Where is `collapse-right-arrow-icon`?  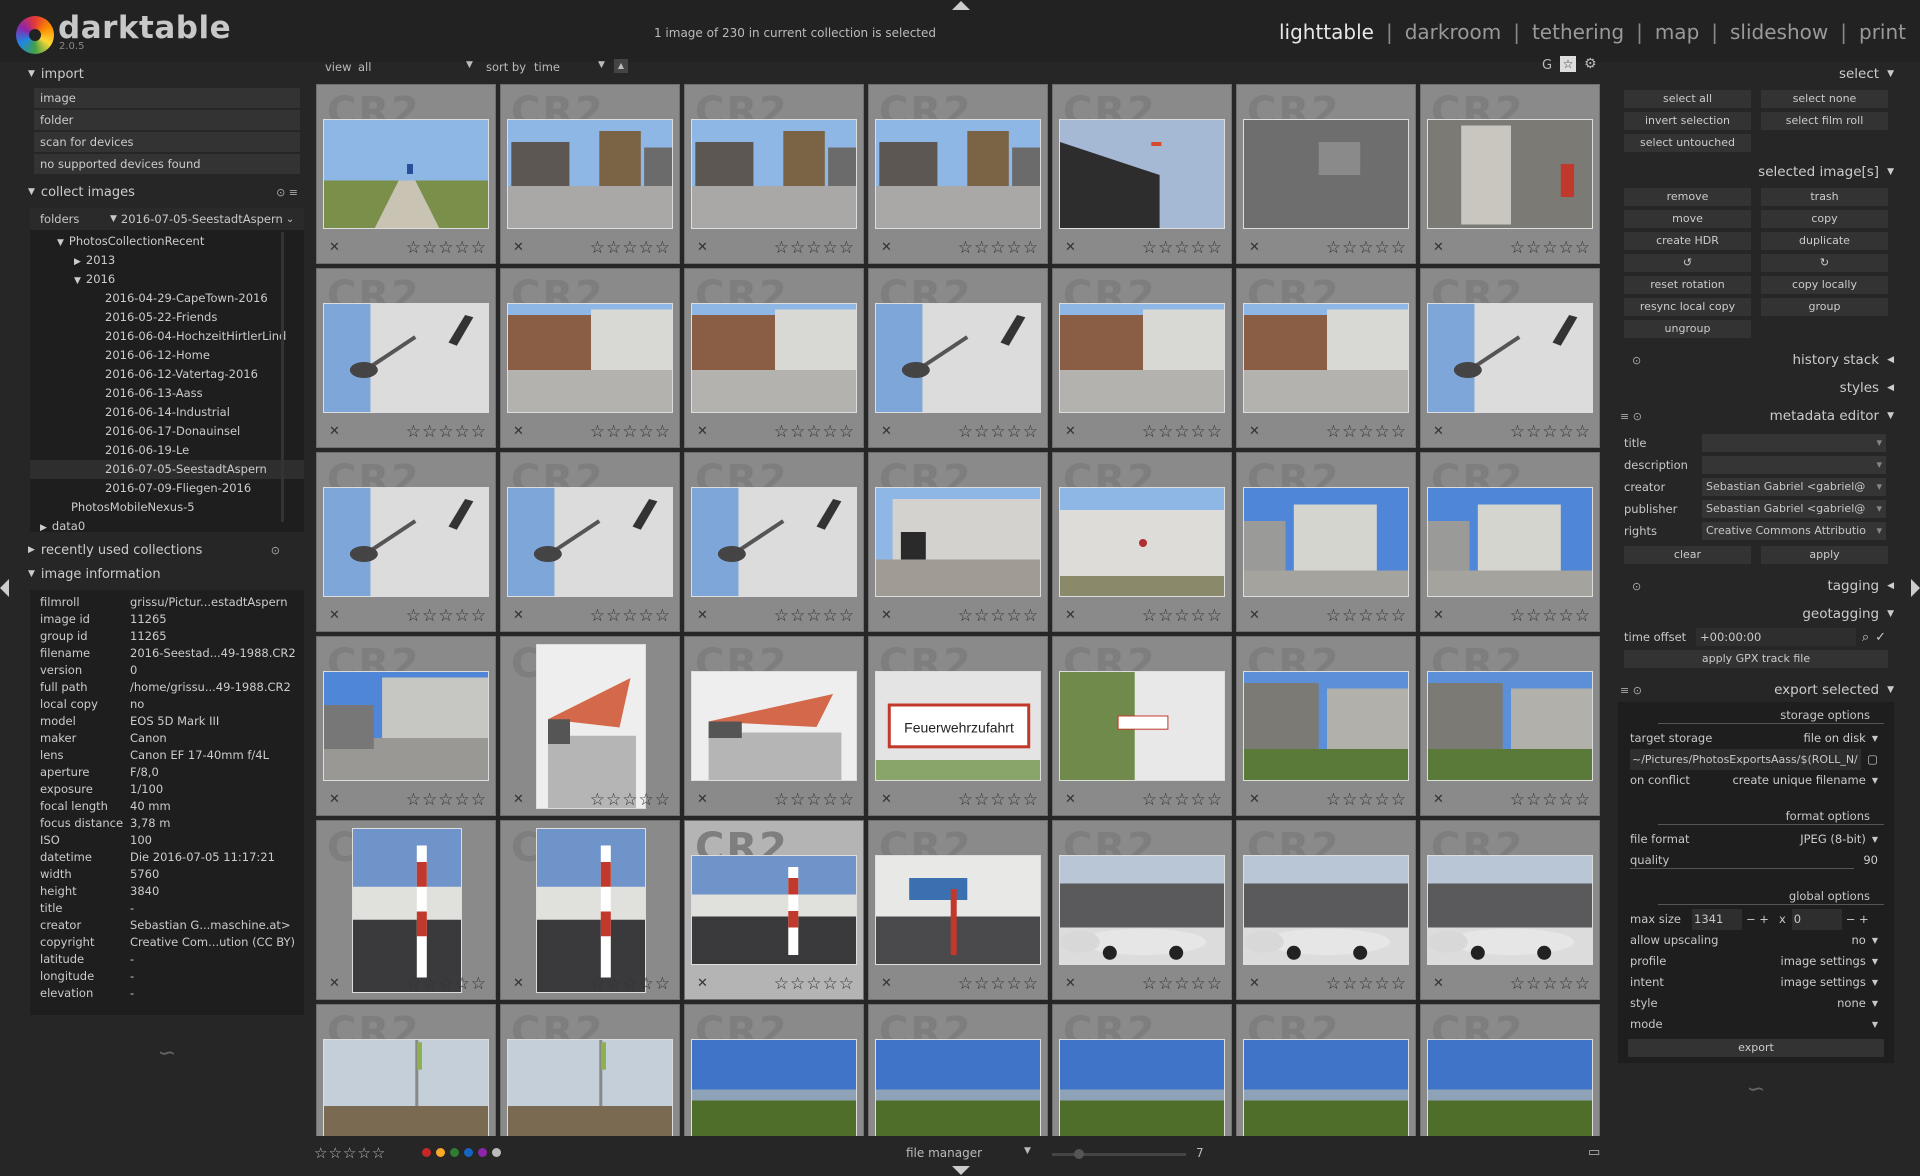 collapse-right-arrow-icon is located at coordinates (1915, 588).